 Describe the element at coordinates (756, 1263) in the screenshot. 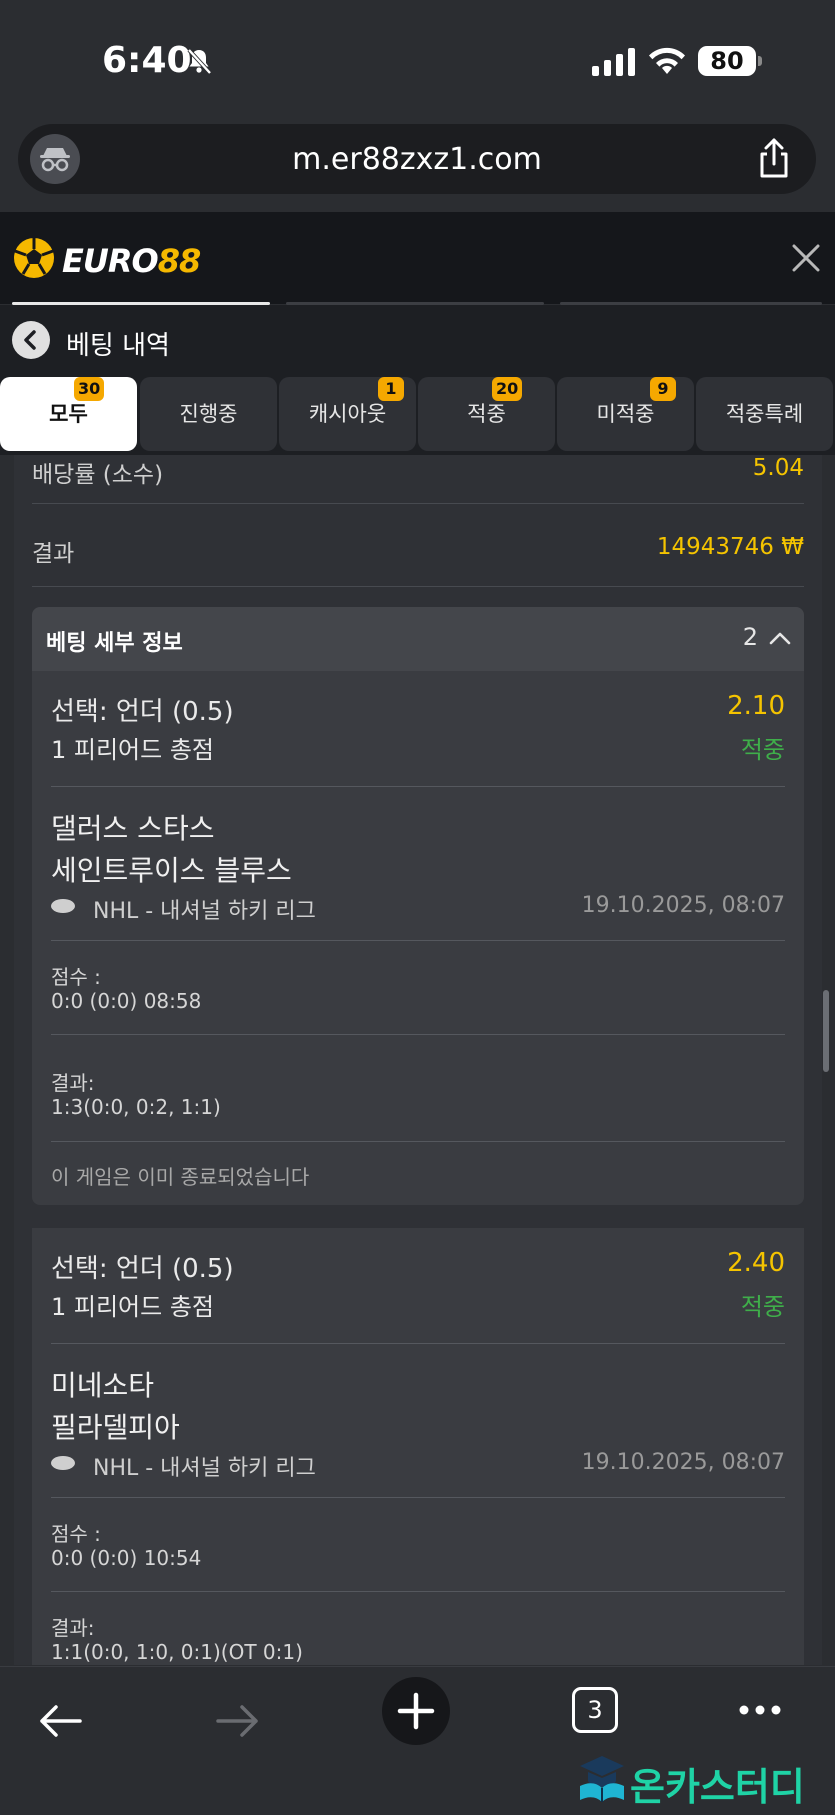

I see `selection-odds: 2.40` at that location.